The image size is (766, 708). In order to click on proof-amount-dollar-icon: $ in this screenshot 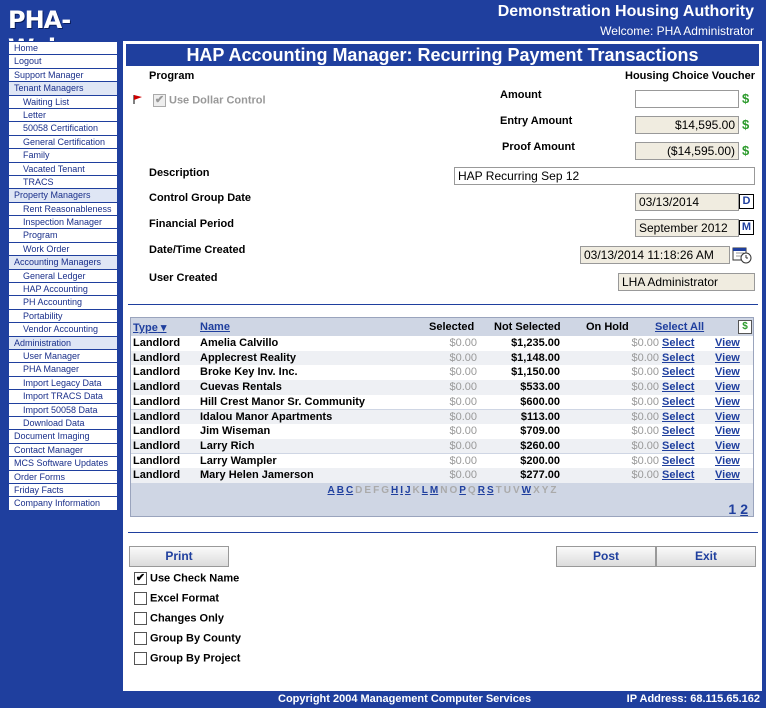, I will do `click(745, 150)`.